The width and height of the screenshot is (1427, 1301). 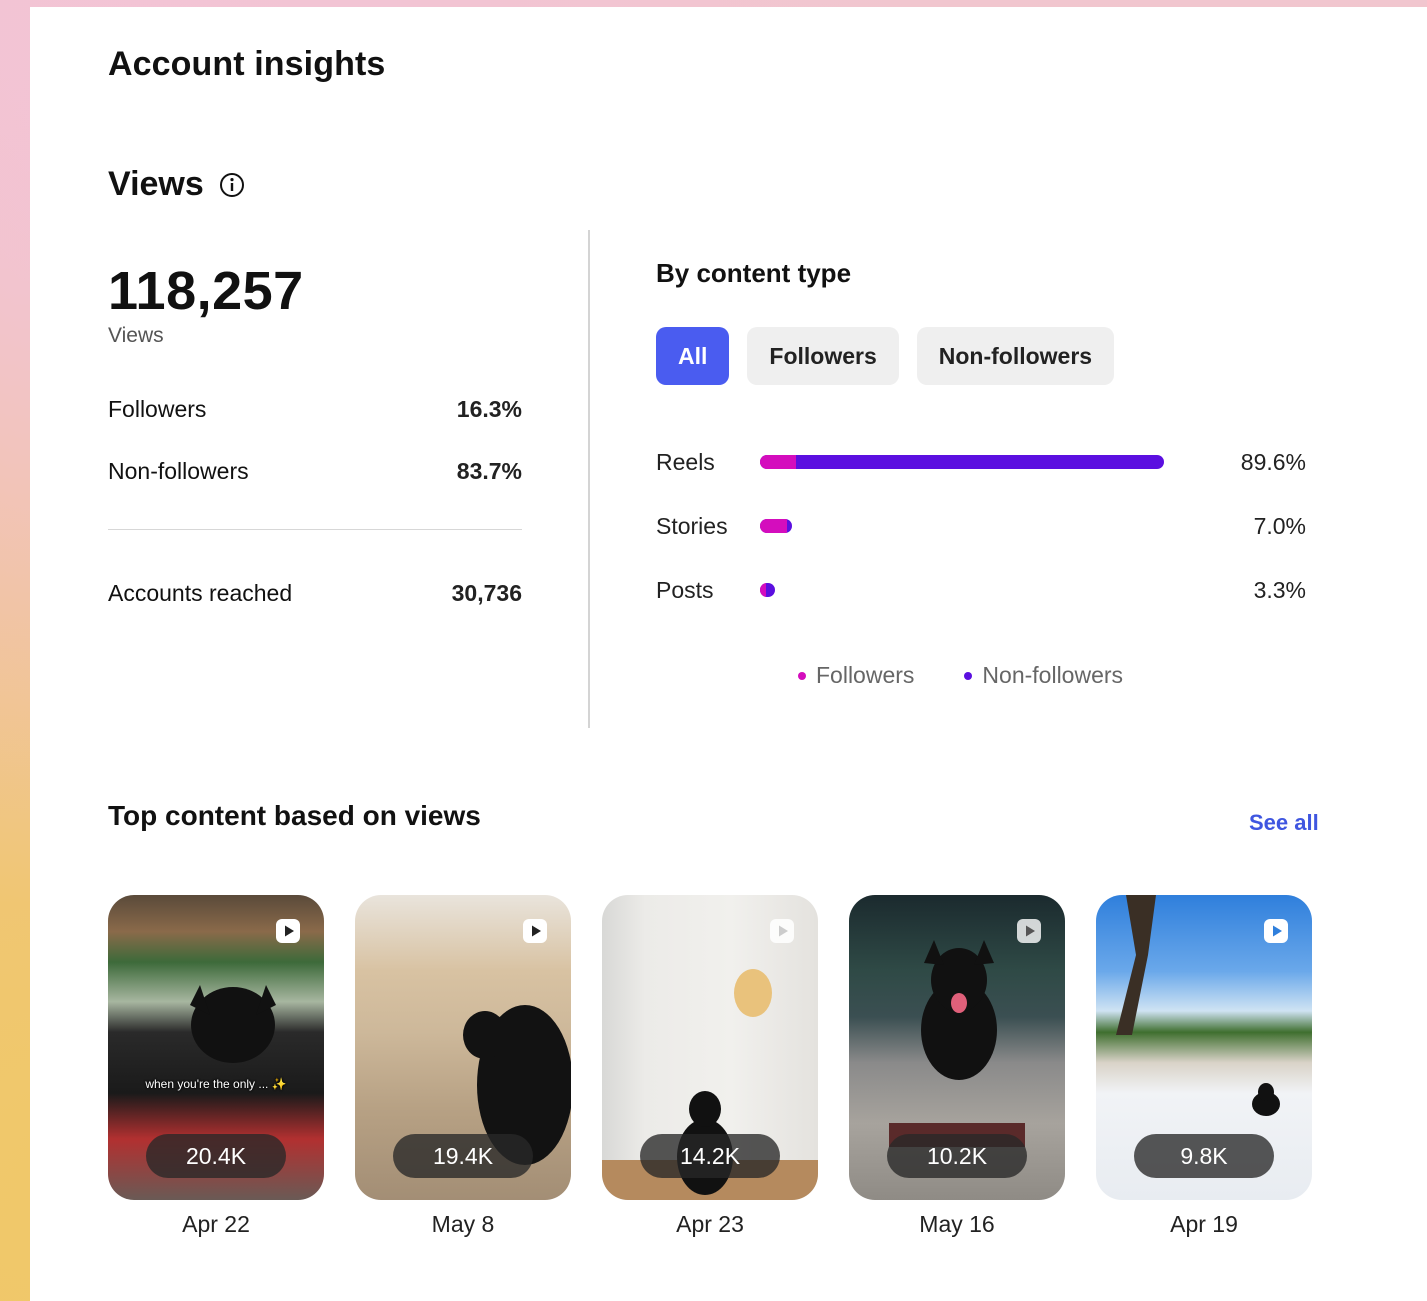 What do you see at coordinates (463, 1047) in the screenshot?
I see `content-thumbnail: 19.4K` at bounding box center [463, 1047].